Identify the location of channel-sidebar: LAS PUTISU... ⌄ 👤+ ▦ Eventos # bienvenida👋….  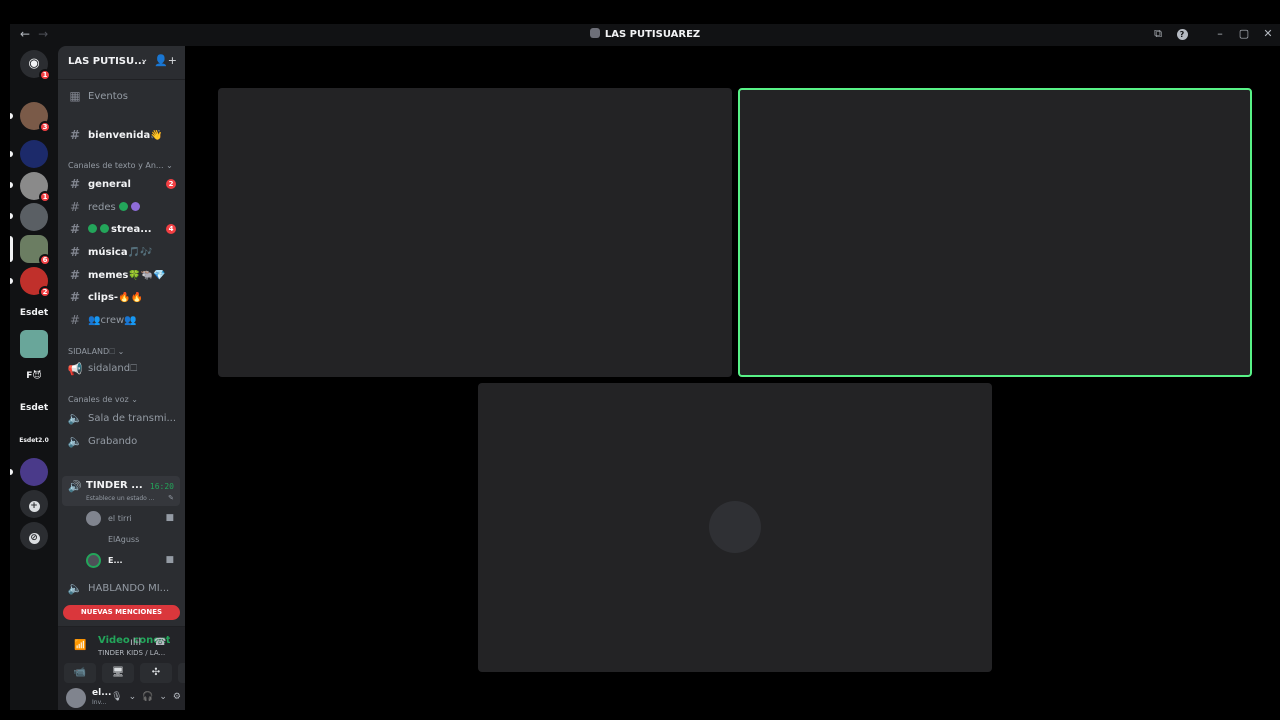
(134, 378).